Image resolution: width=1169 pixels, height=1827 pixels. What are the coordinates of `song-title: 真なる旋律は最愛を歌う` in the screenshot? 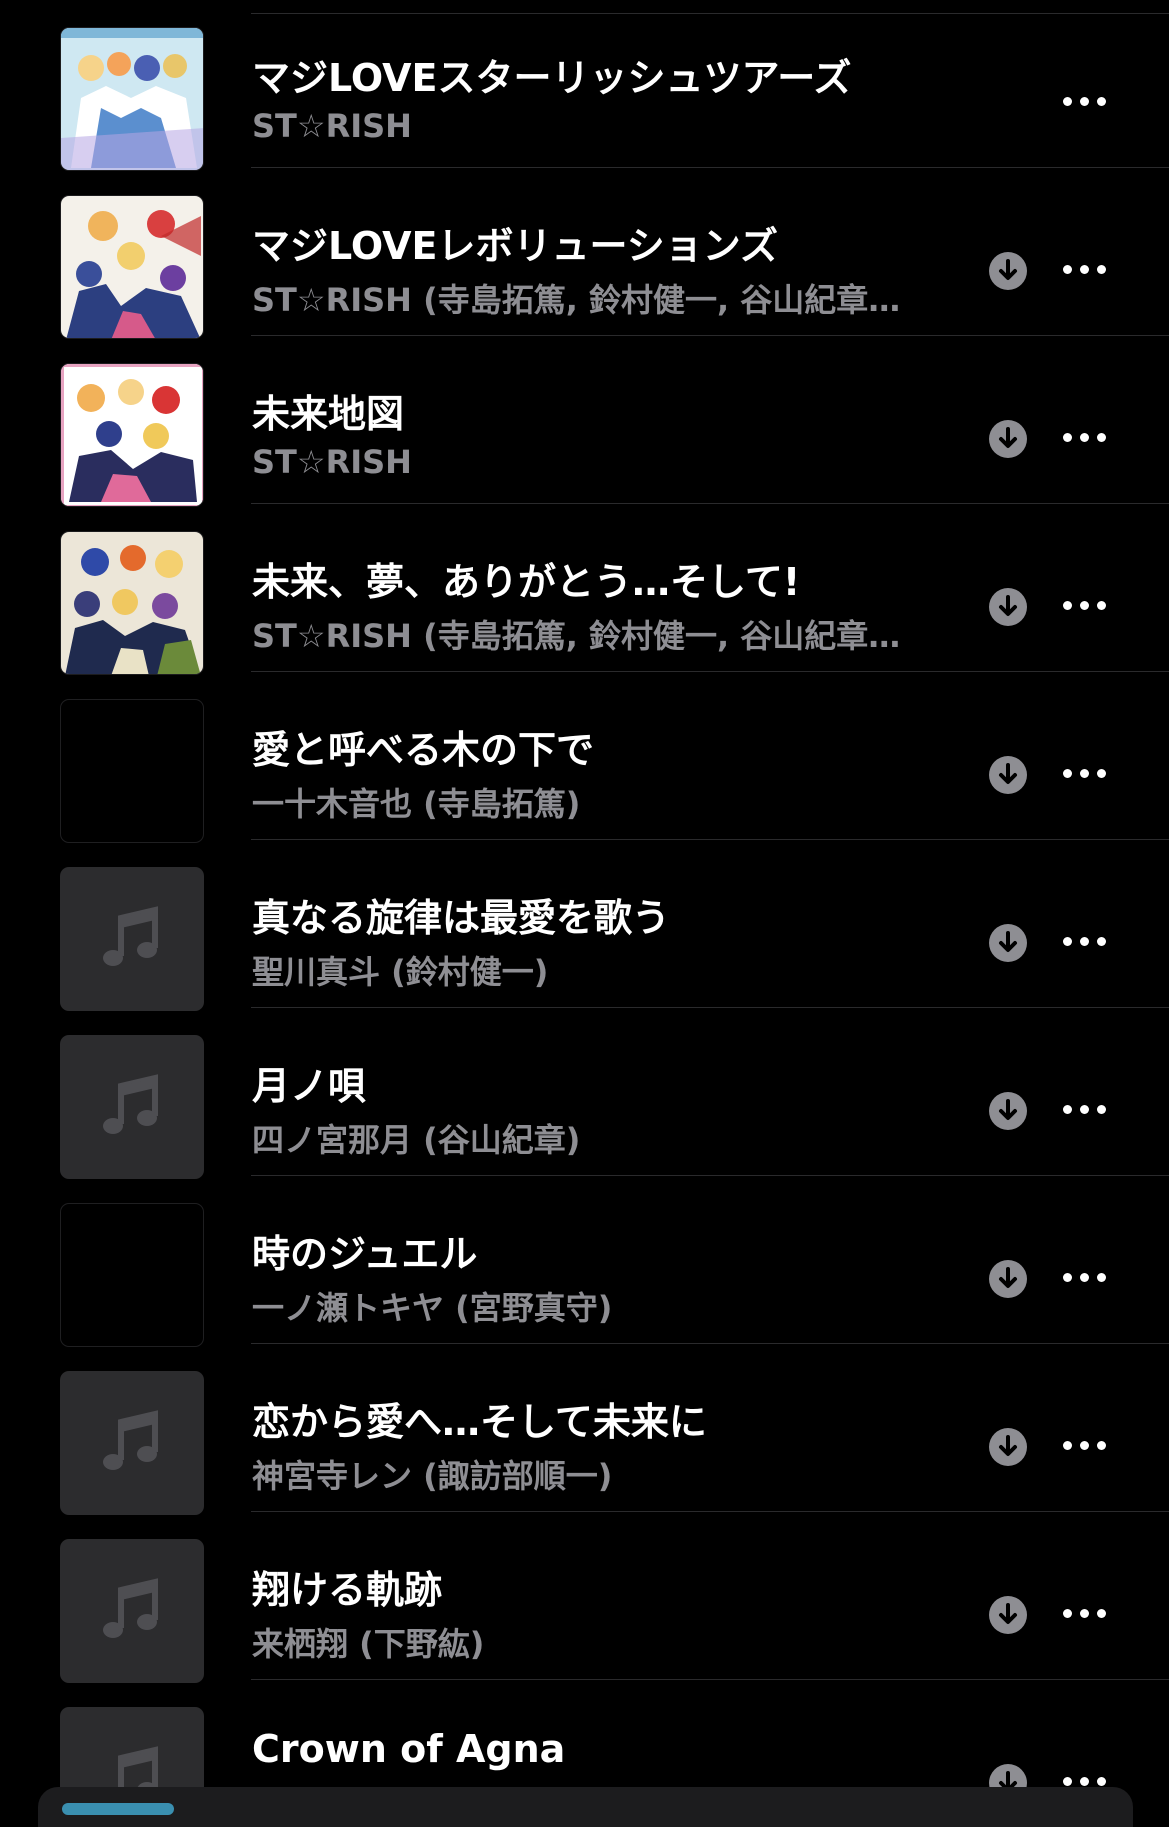 It's located at (461, 918).